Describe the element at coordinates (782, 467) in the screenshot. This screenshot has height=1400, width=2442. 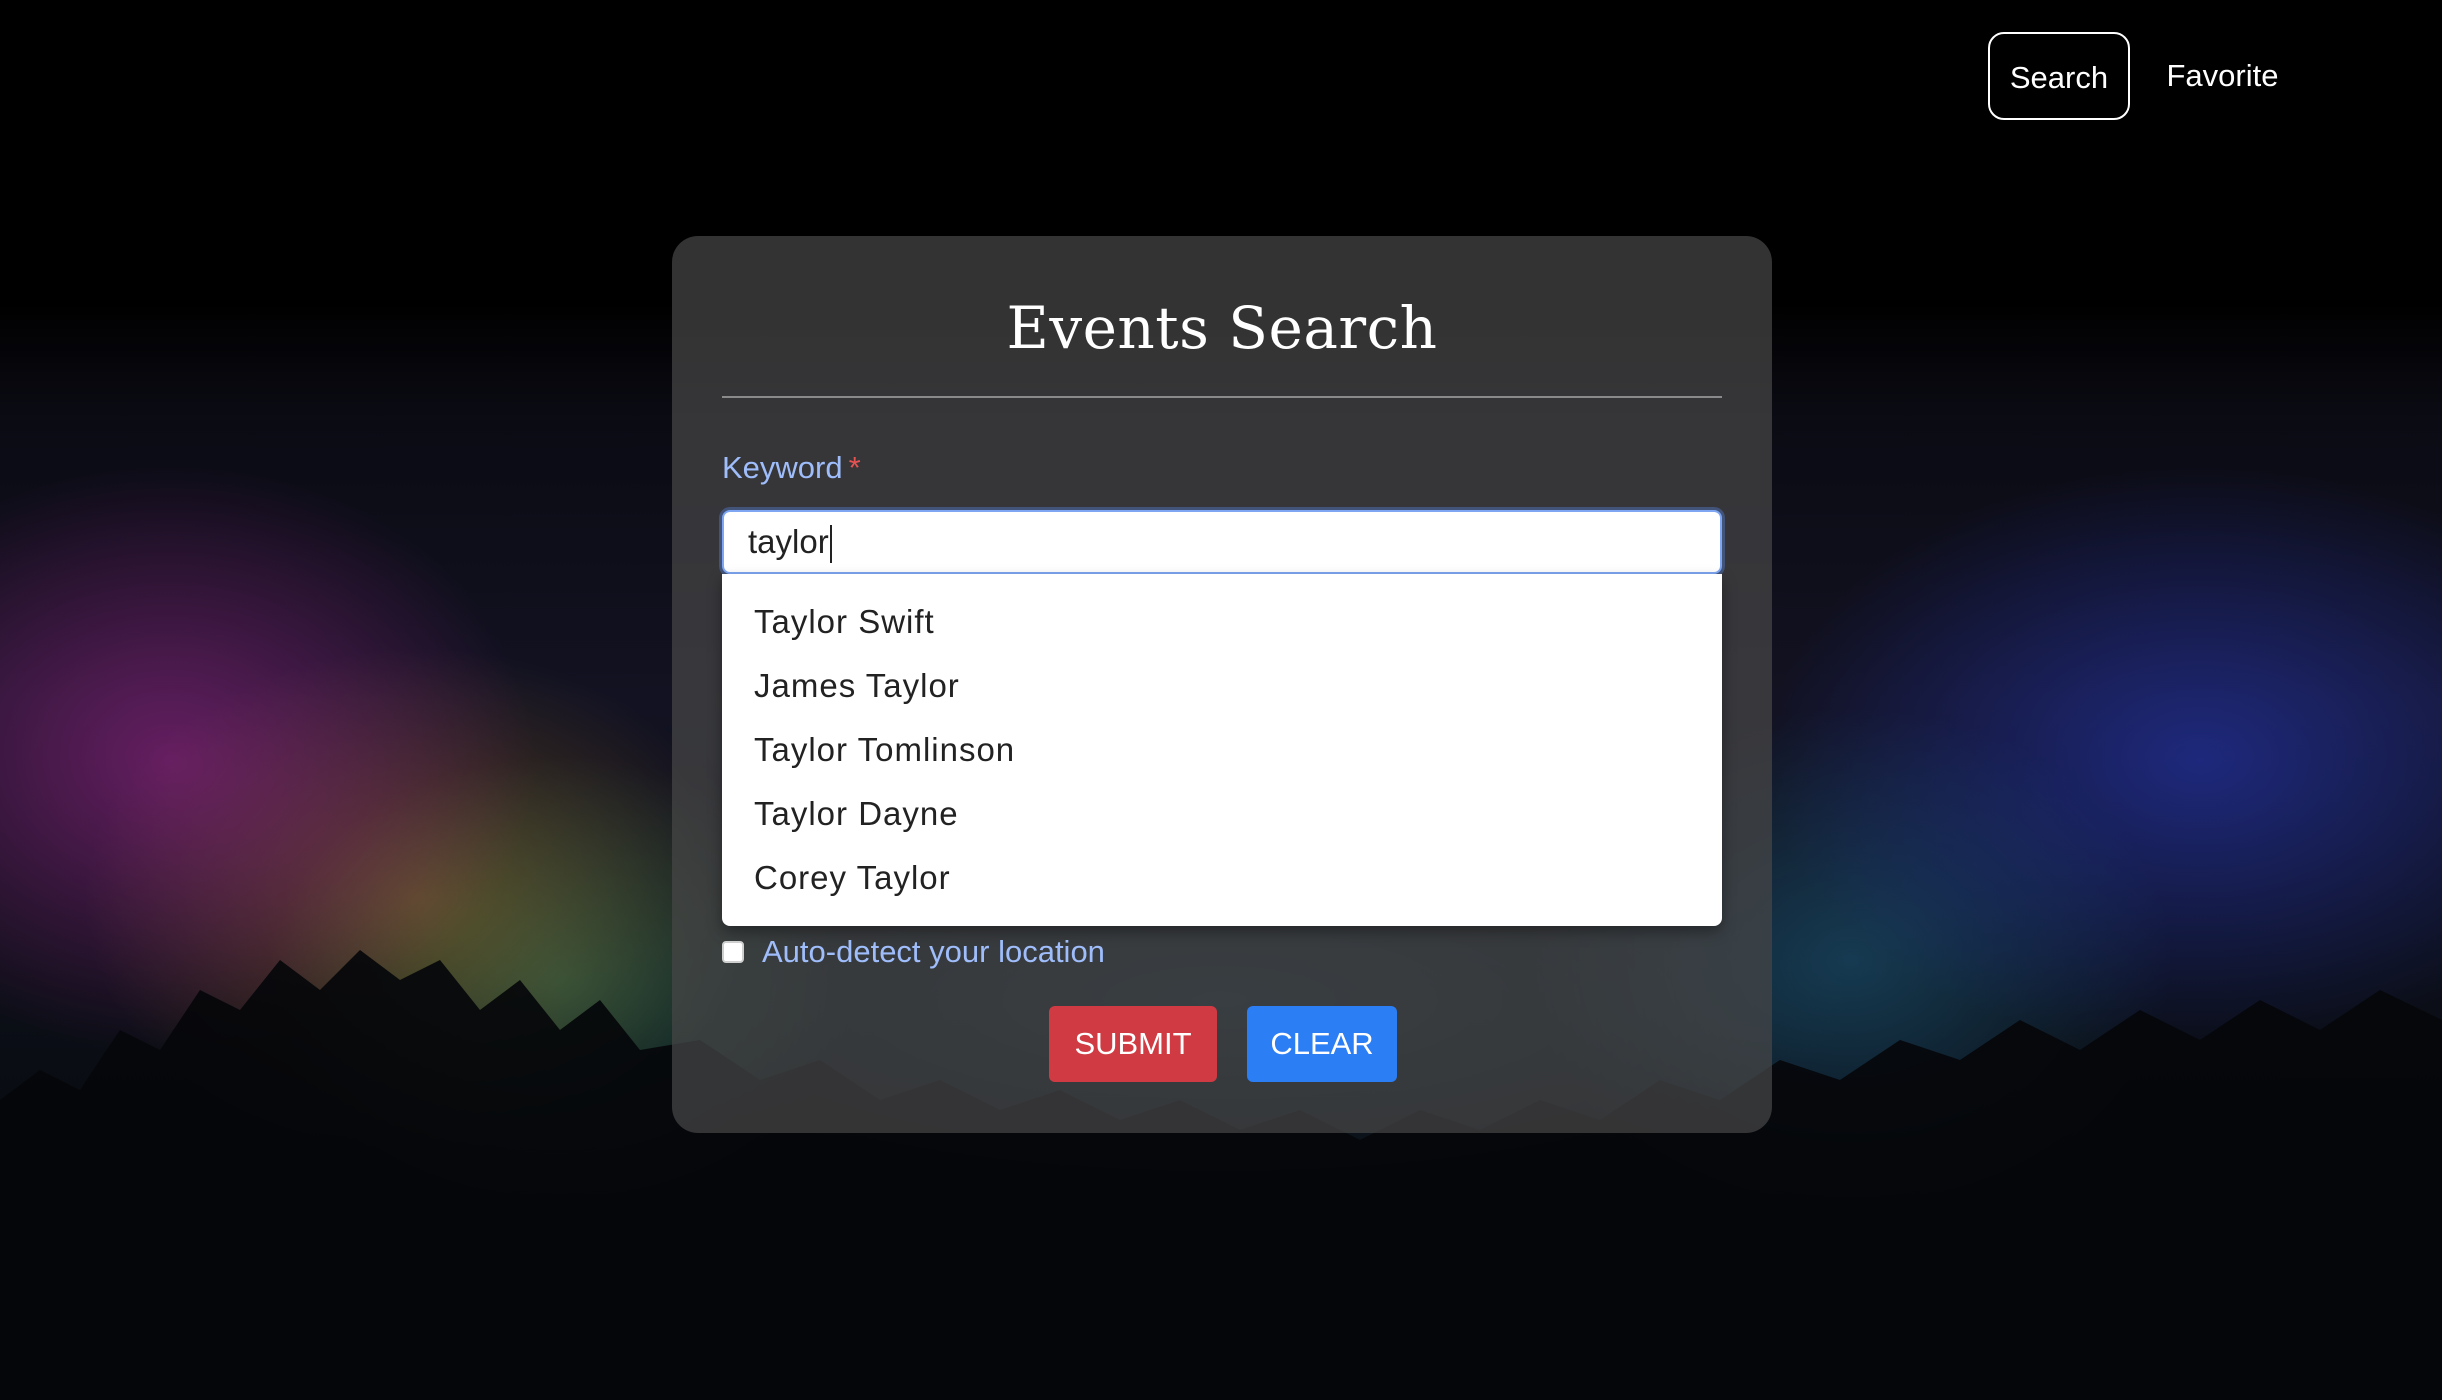
I see `keyword-label-text: Keyword` at that location.